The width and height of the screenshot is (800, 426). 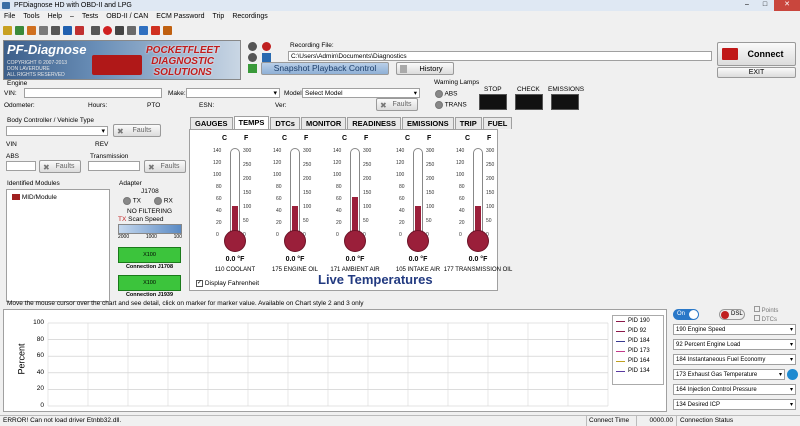 I want to click on pid-select-1: 190 Engine Speed, so click(x=734, y=329).